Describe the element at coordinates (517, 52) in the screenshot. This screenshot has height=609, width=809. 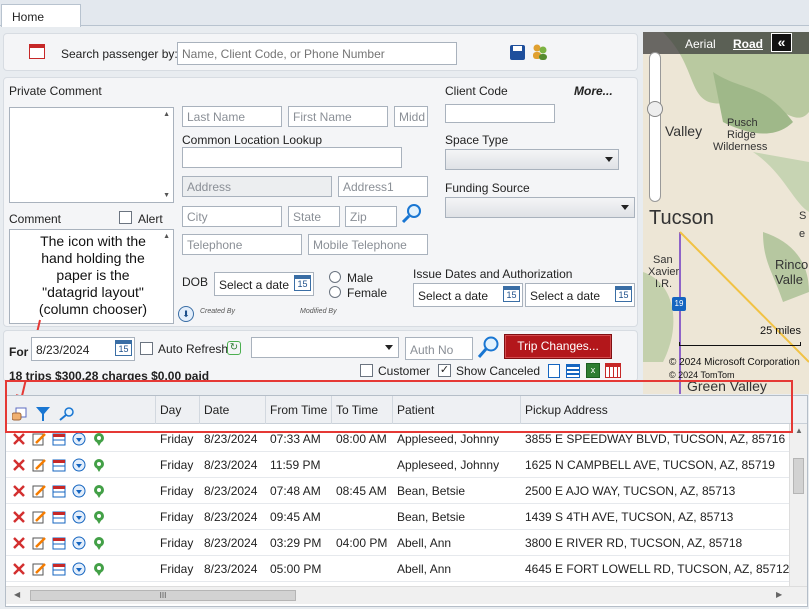
I see `save-icon` at that location.